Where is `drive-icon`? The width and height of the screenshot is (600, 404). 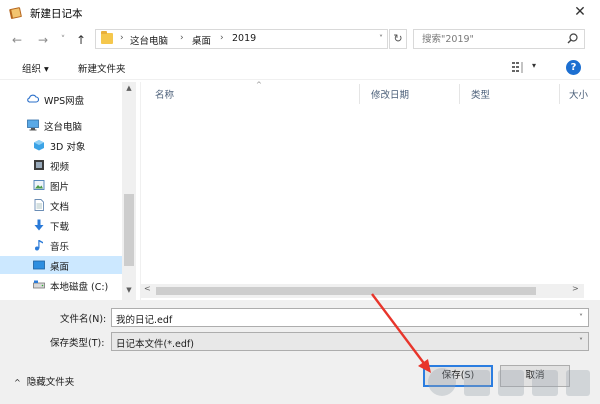 drive-icon is located at coordinates (39, 284).